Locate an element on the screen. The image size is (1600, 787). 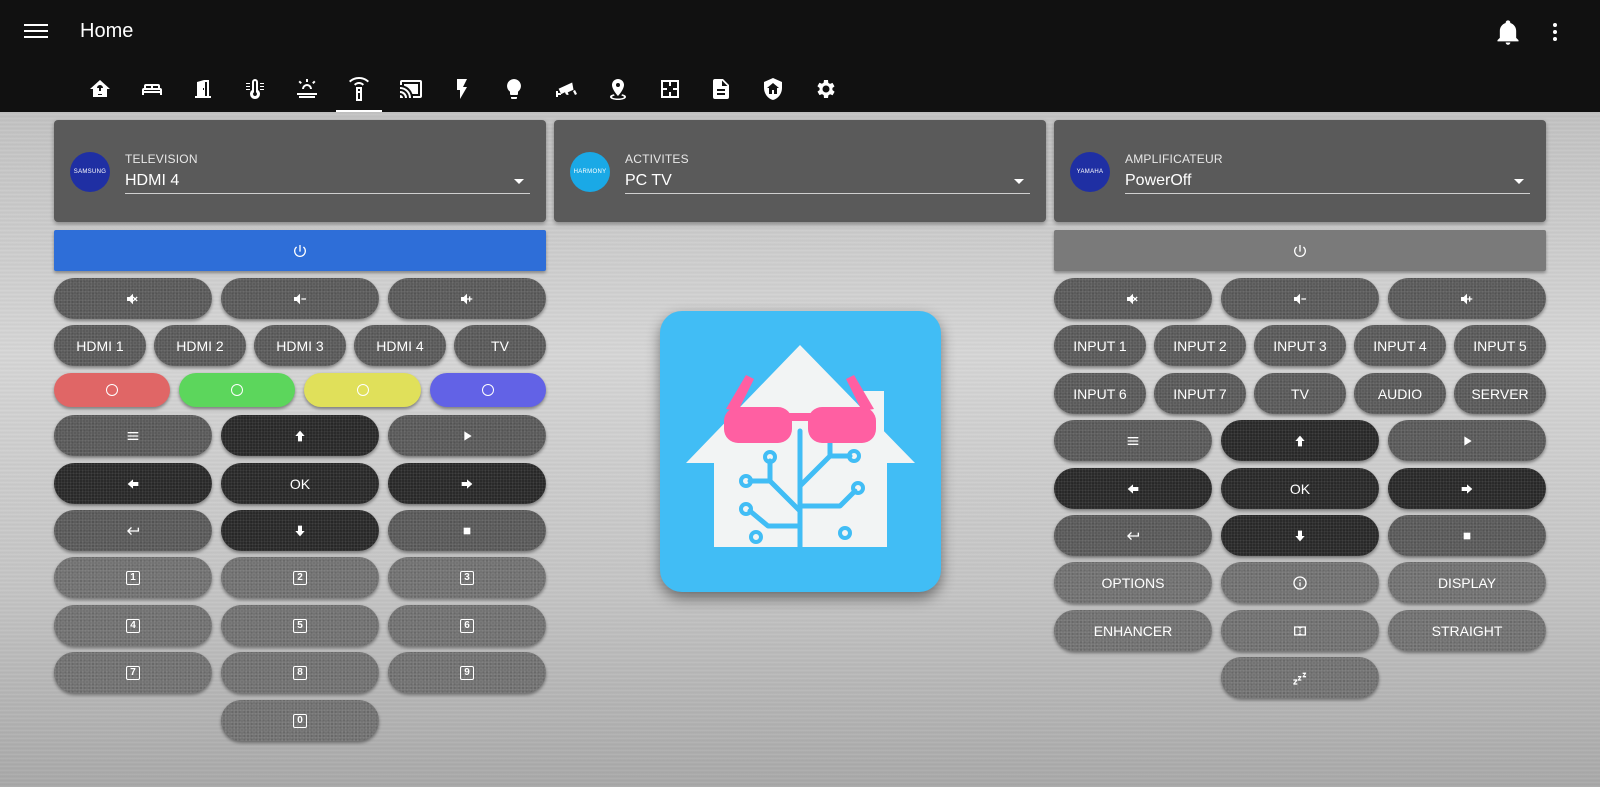
amp-right-button is located at coordinates (1467, 488).